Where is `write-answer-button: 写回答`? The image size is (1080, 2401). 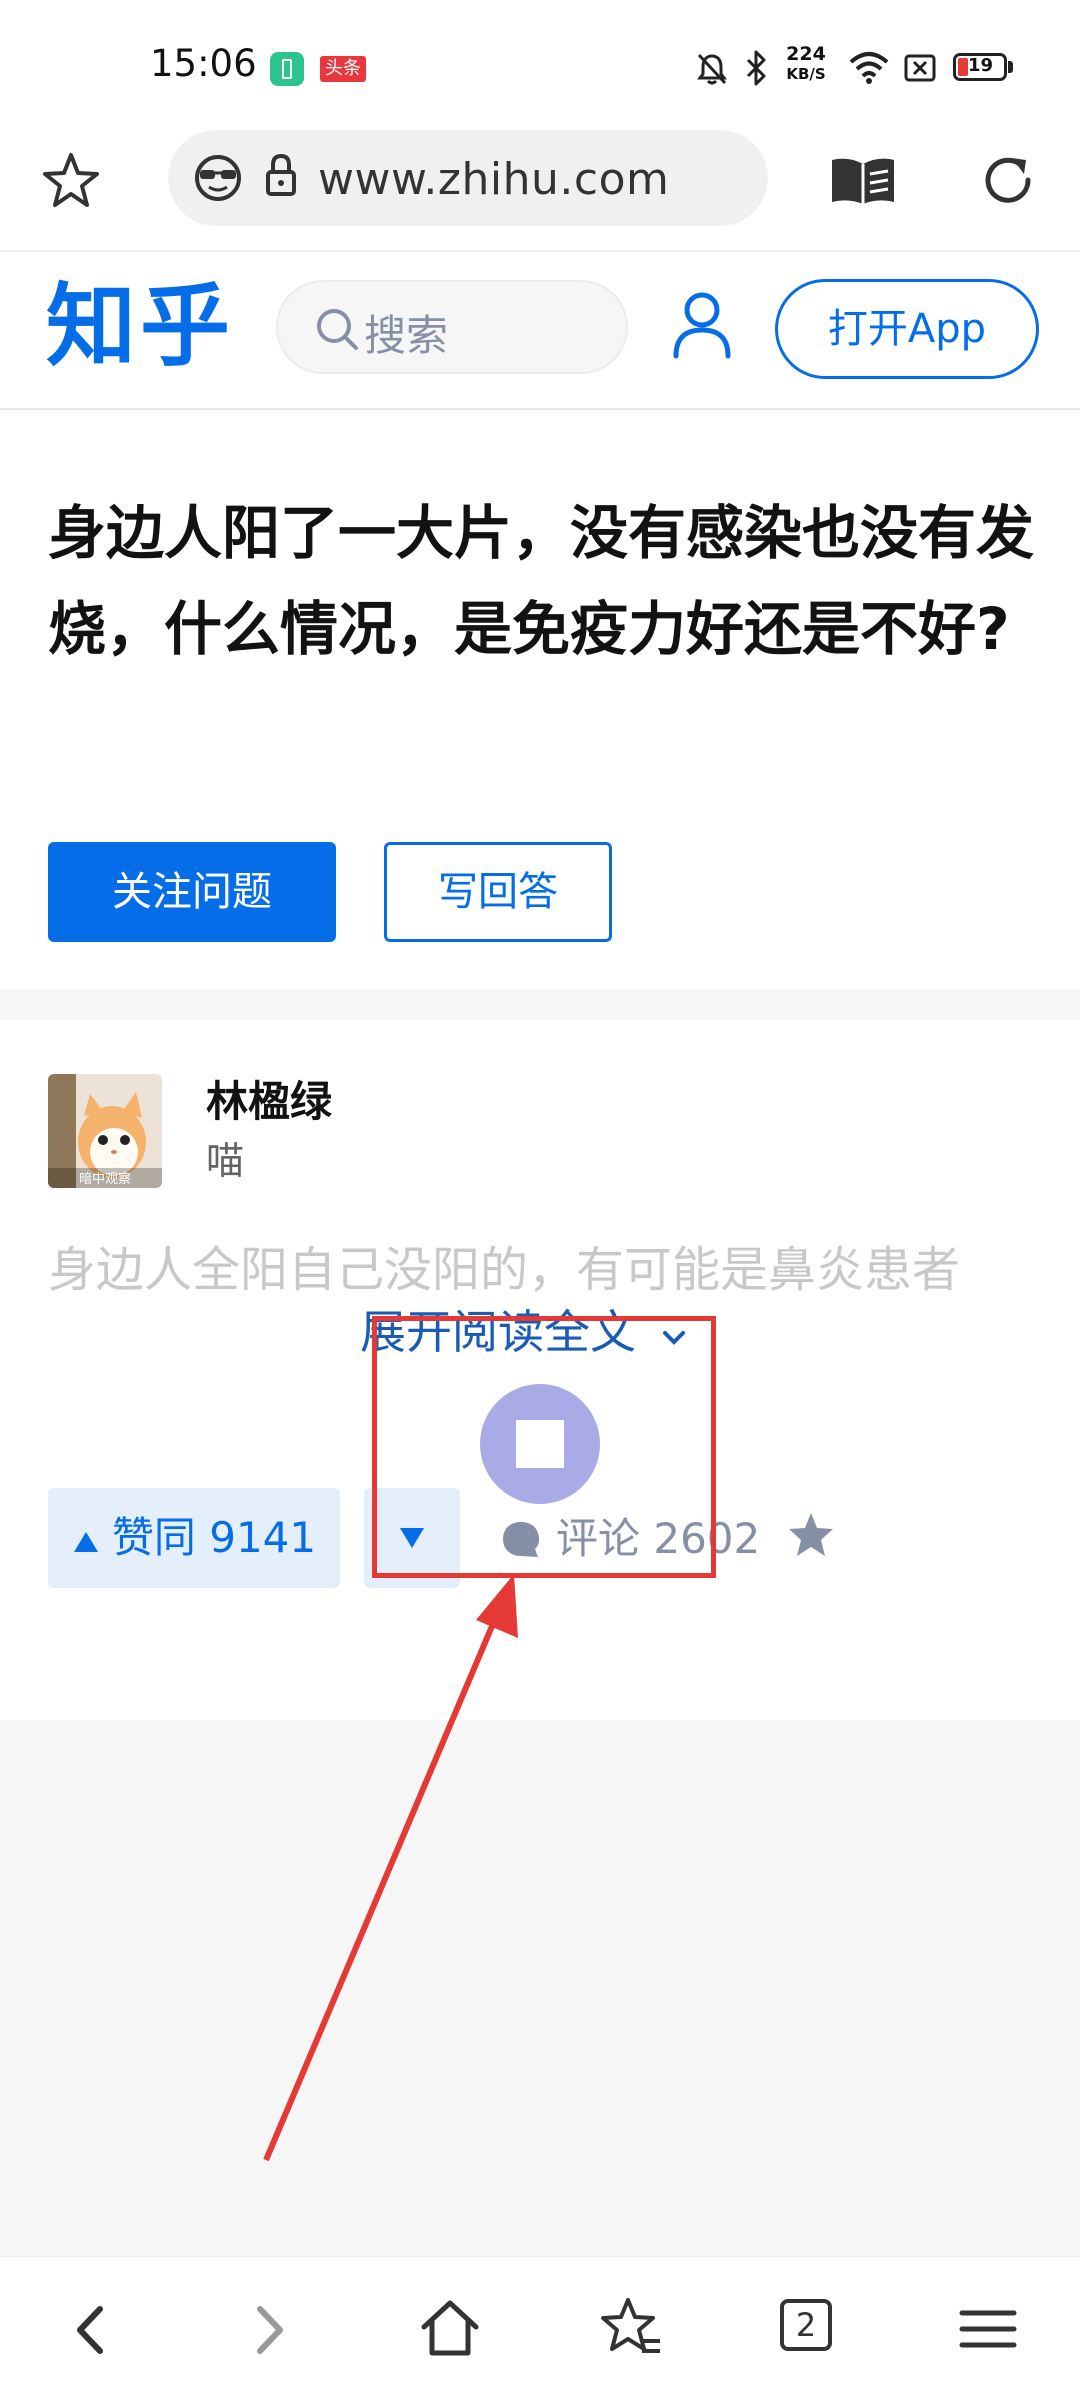 write-answer-button: 写回答 is located at coordinates (498, 892).